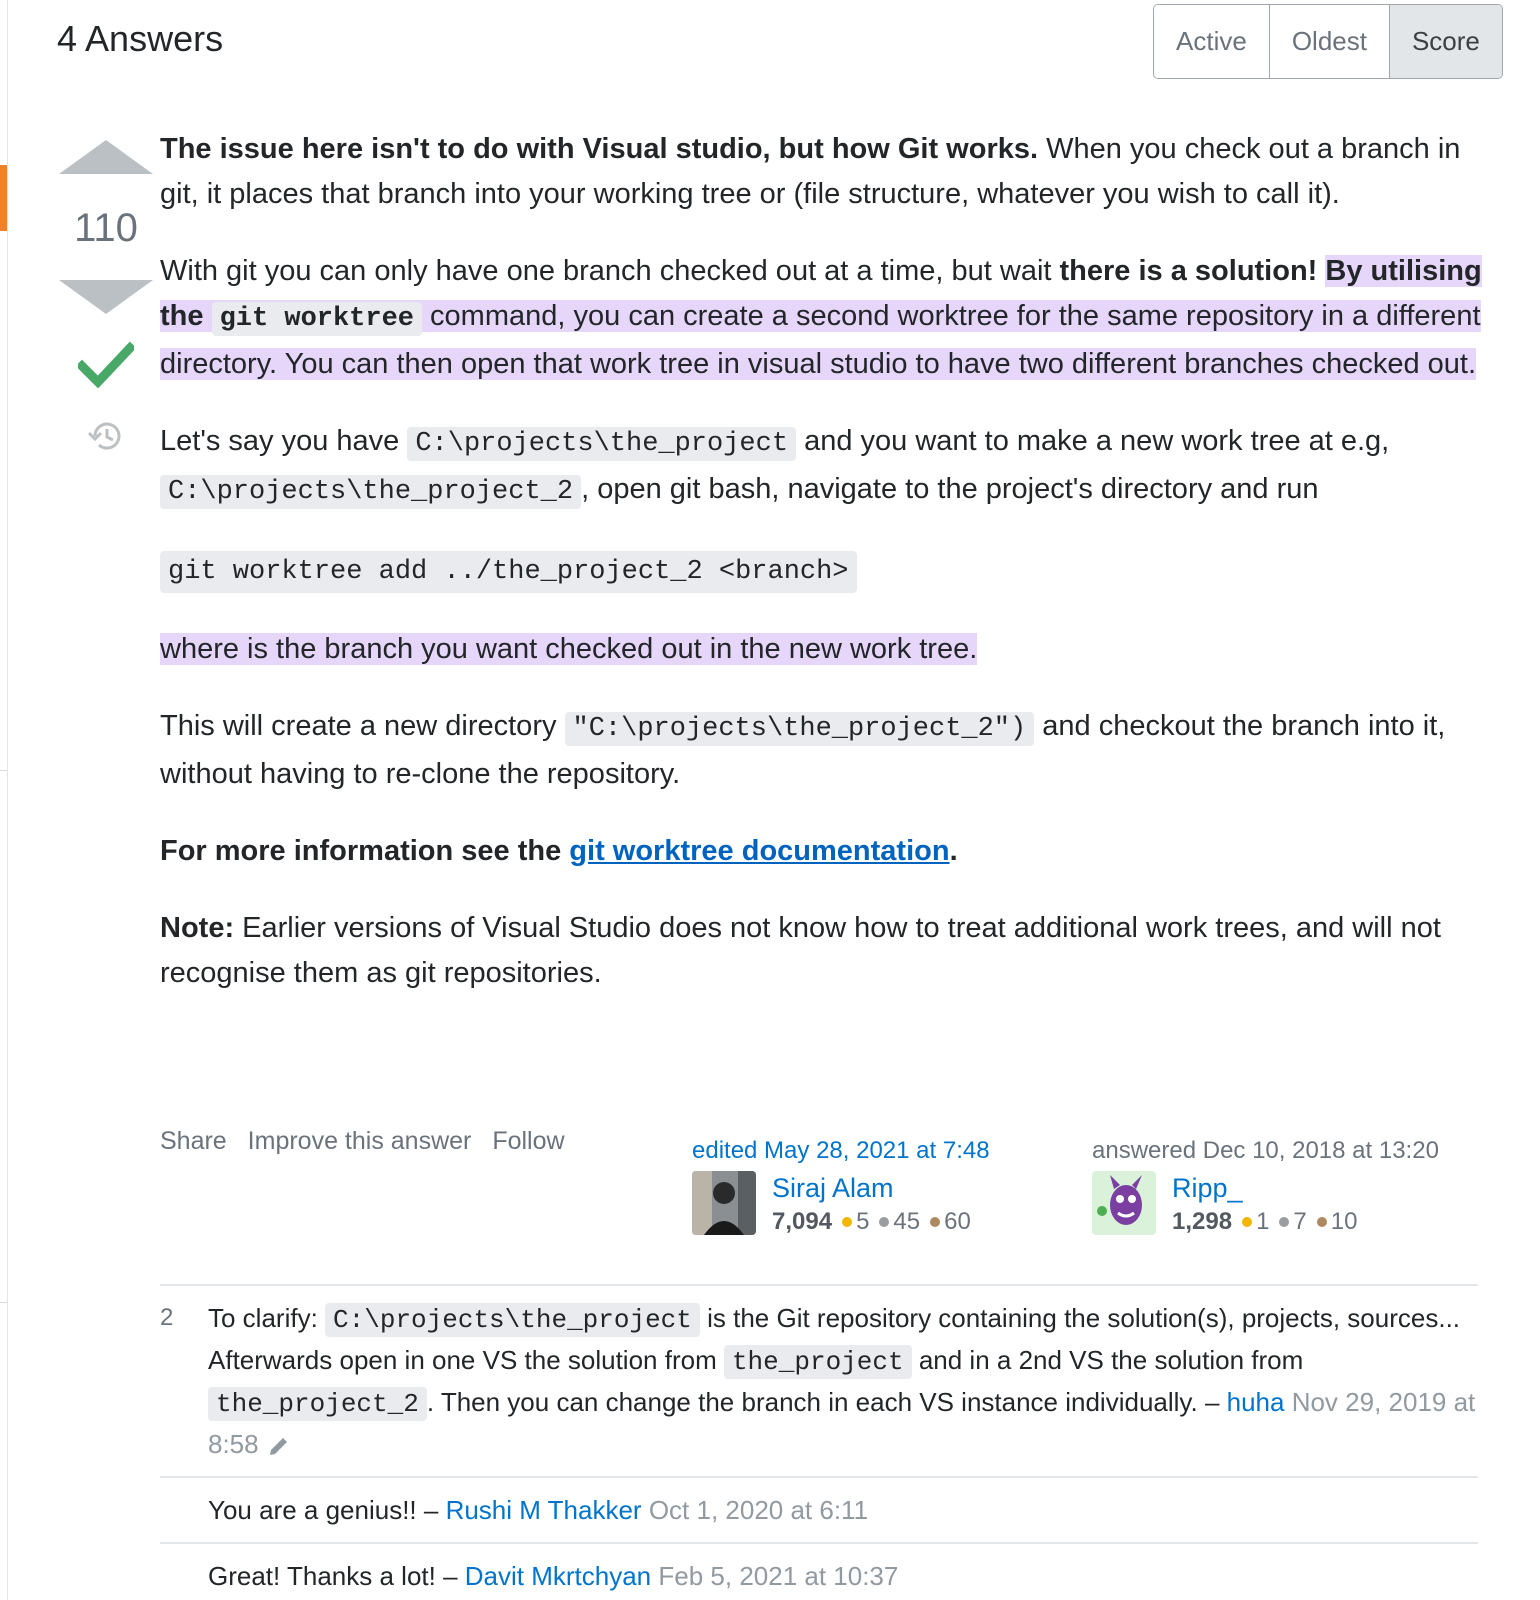 This screenshot has width=1540, height=1600. Describe the element at coordinates (360, 1141) in the screenshot. I see `improve-answer-link: Improve this answer` at that location.